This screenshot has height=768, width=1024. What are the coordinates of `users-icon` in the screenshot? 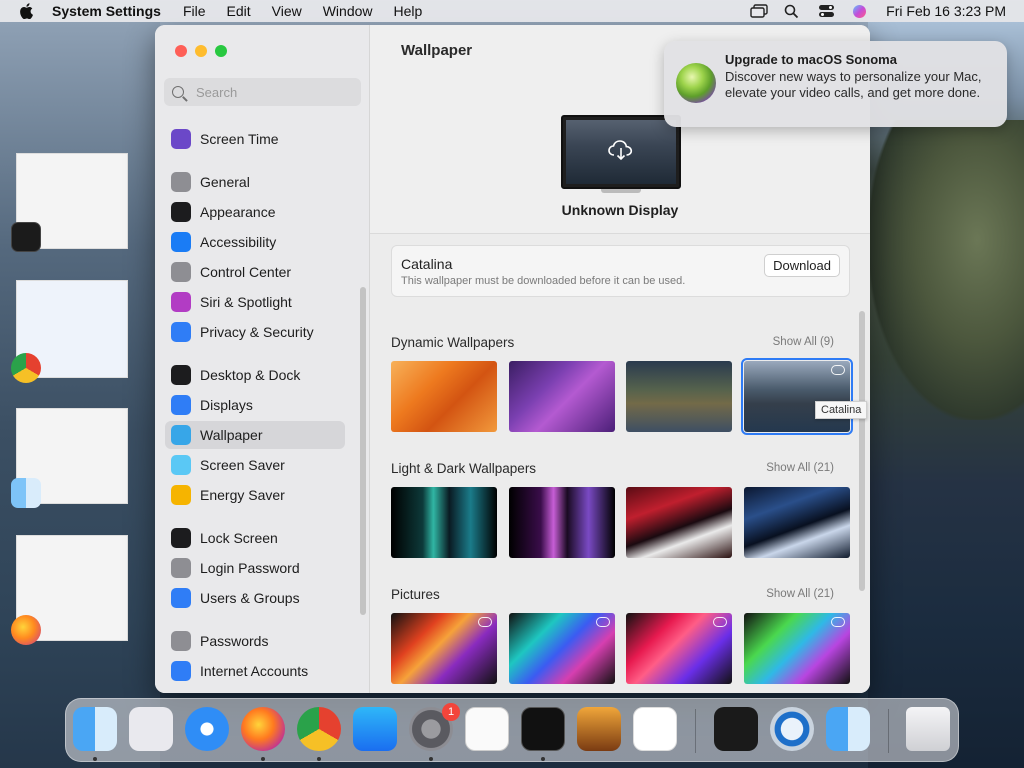 It's located at (181, 598).